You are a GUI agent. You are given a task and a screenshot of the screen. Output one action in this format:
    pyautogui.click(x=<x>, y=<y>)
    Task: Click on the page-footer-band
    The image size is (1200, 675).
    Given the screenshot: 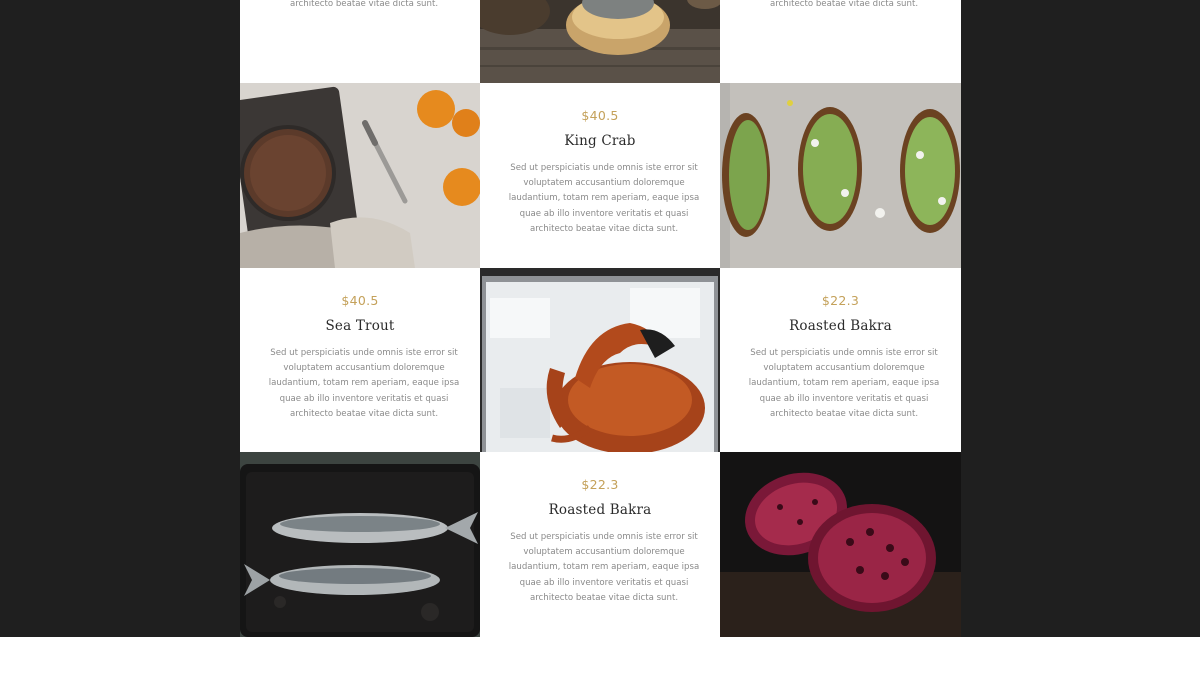 What is the action you would take?
    pyautogui.click(x=600, y=656)
    